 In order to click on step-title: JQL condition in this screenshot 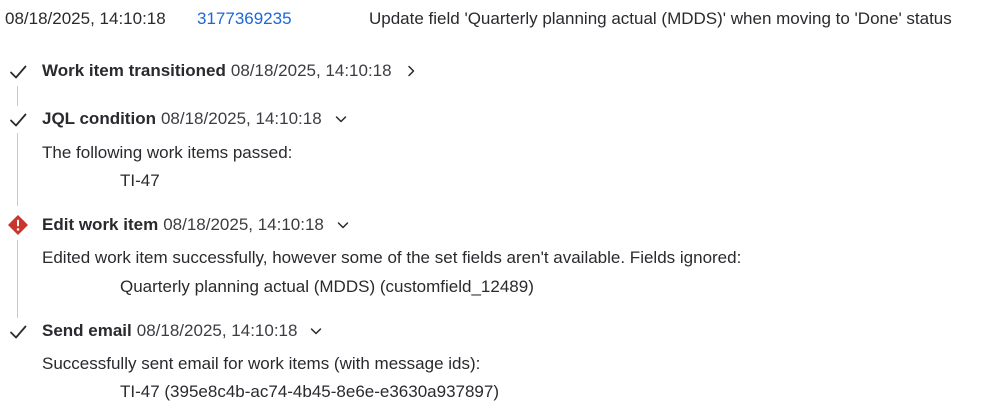, I will do `click(99, 118)`.